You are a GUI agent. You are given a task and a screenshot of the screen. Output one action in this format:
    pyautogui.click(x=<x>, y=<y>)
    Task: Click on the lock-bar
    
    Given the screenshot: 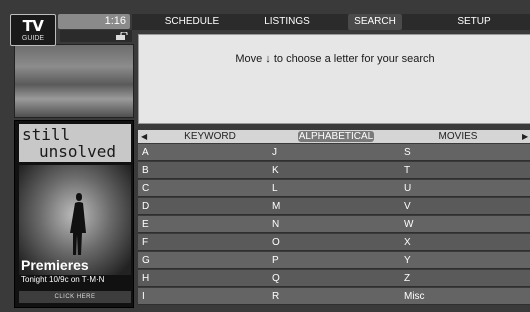 What is the action you would take?
    pyautogui.click(x=96, y=36)
    